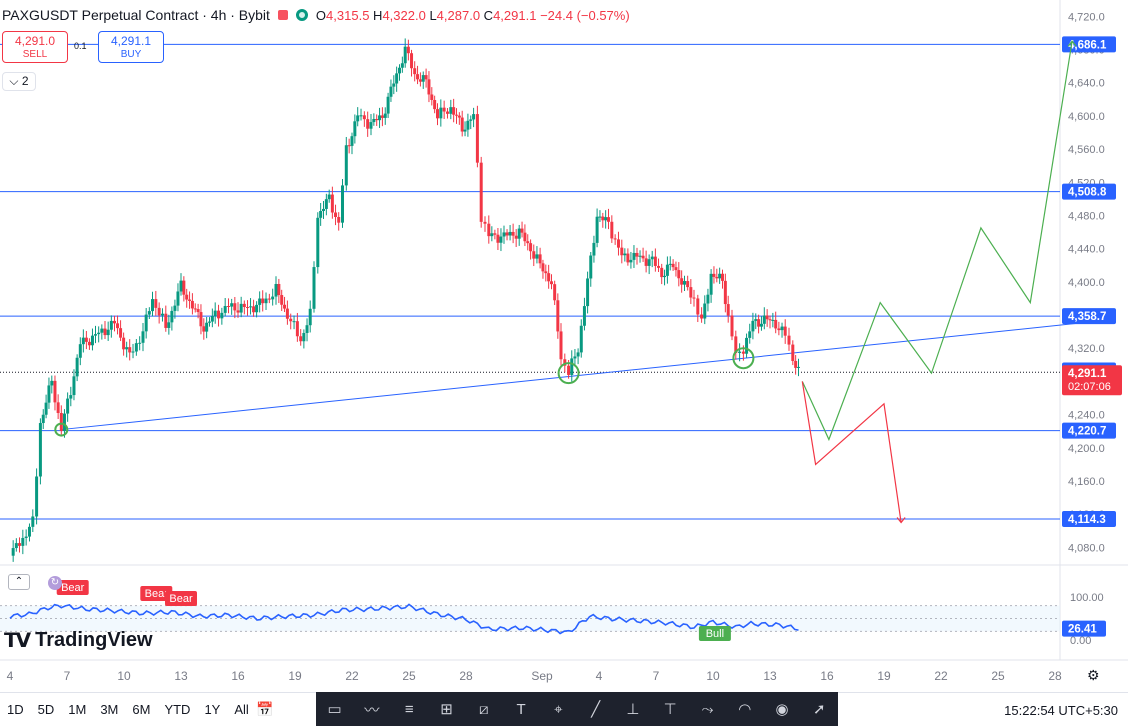  Describe the element at coordinates (1087, 317) in the screenshot. I see `level-price-label: 4,358.7` at that location.